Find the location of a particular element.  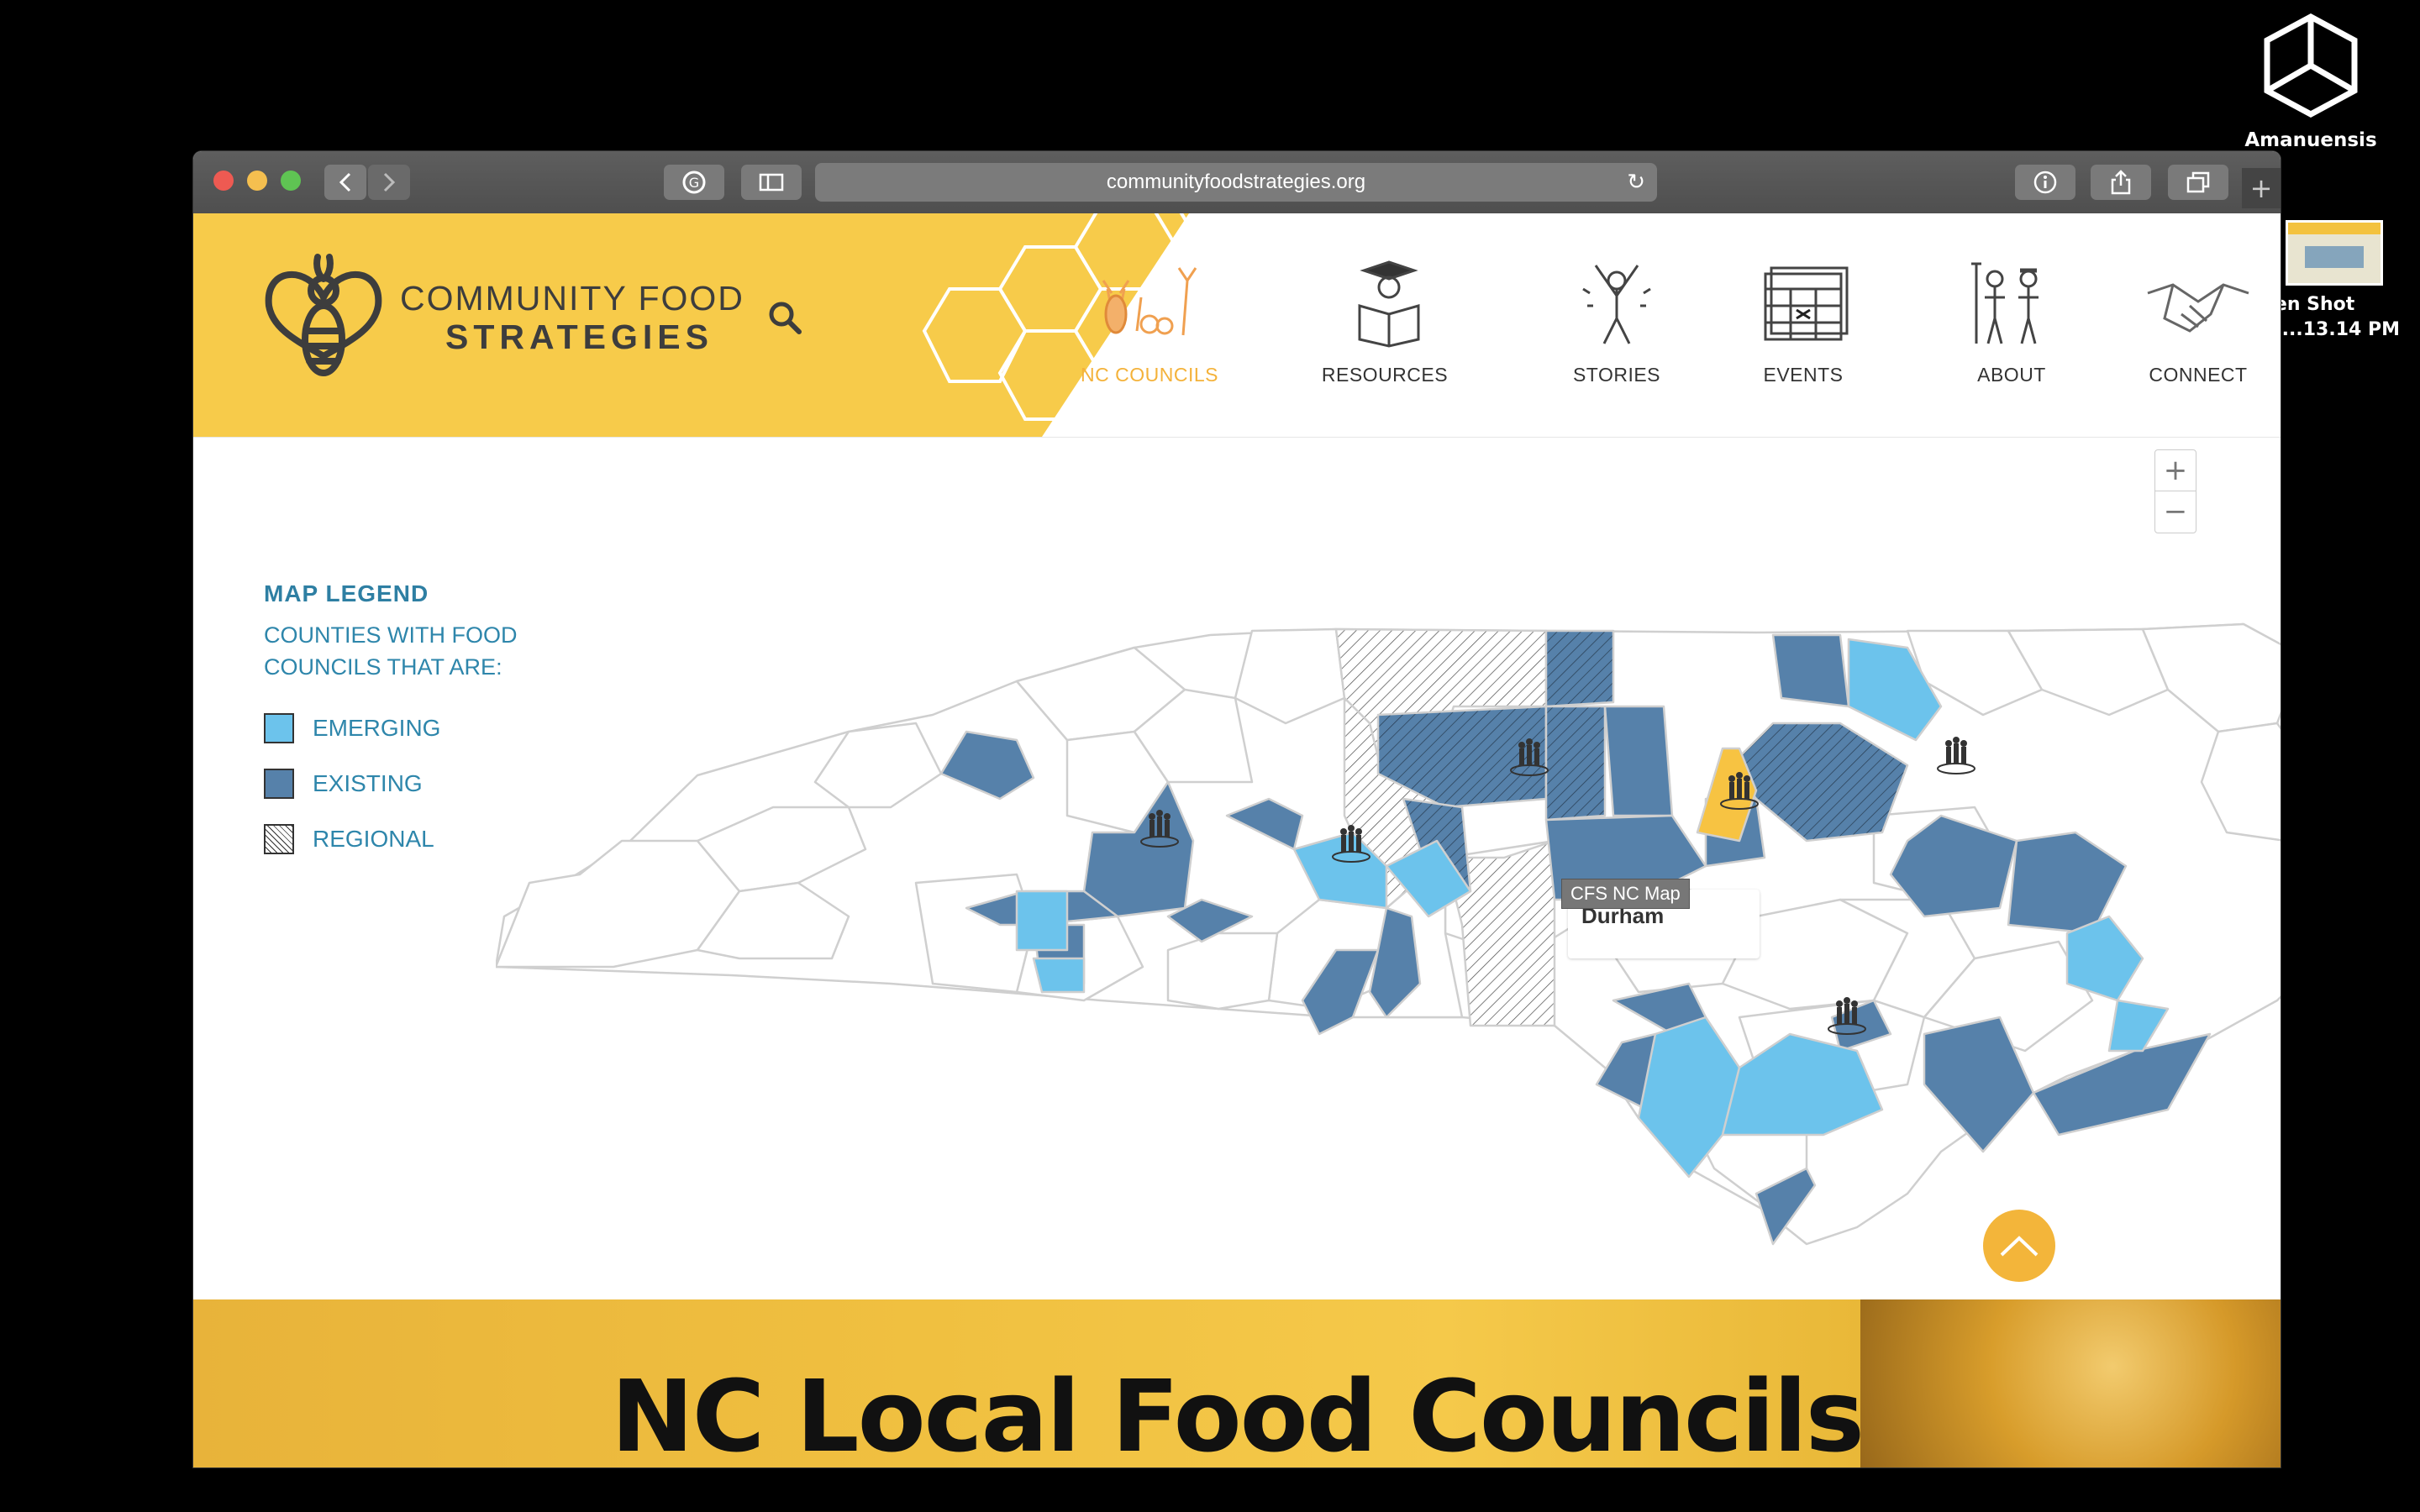

nav-stories: STORIES is located at coordinates (1617, 320).